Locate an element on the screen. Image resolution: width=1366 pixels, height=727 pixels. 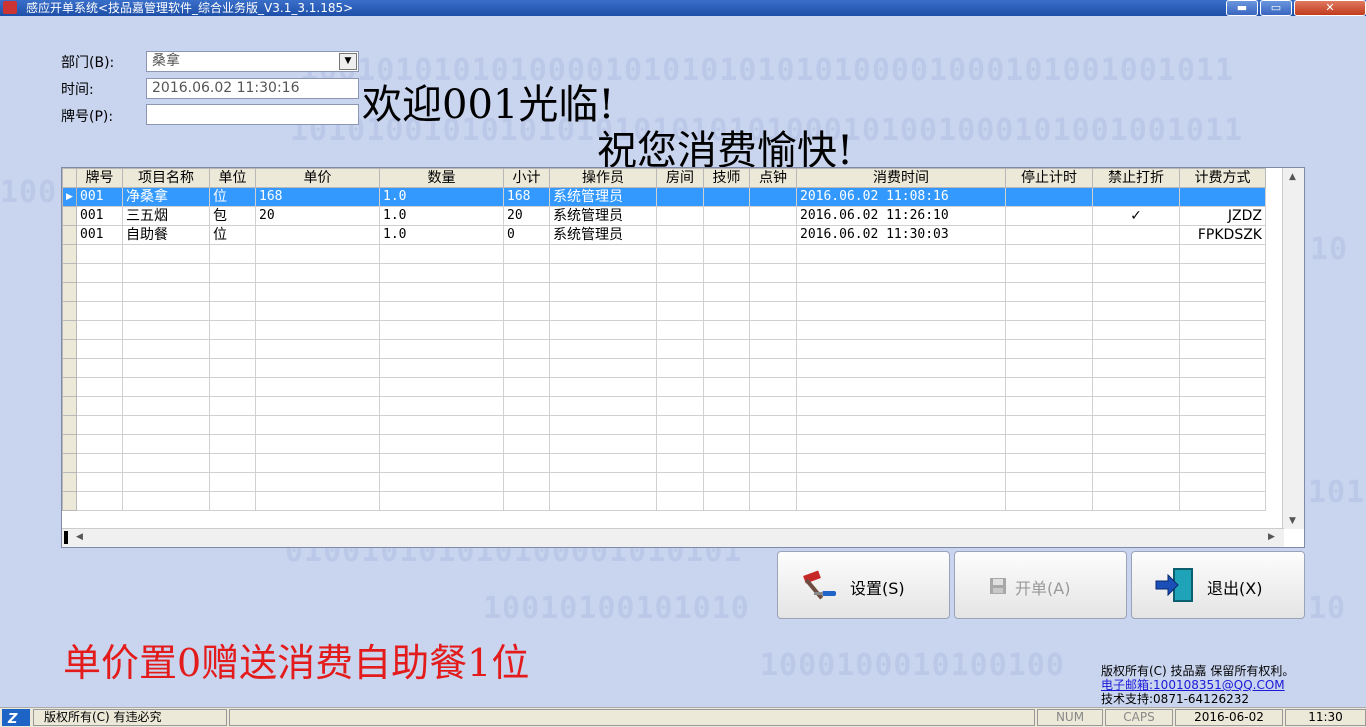
column-header: 消费时间 is located at coordinates (901, 178).